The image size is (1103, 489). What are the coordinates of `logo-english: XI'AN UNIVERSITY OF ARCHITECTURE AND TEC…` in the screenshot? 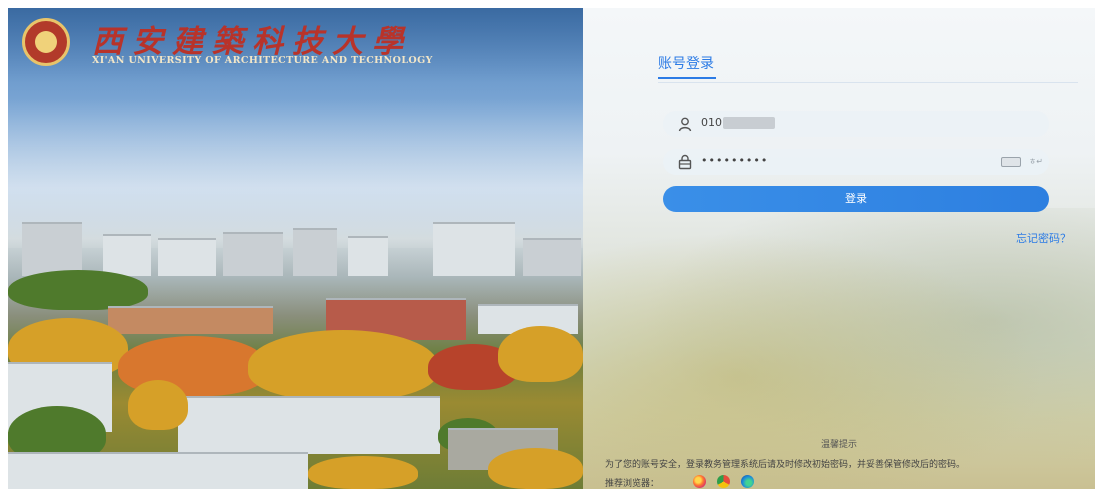 It's located at (262, 60).